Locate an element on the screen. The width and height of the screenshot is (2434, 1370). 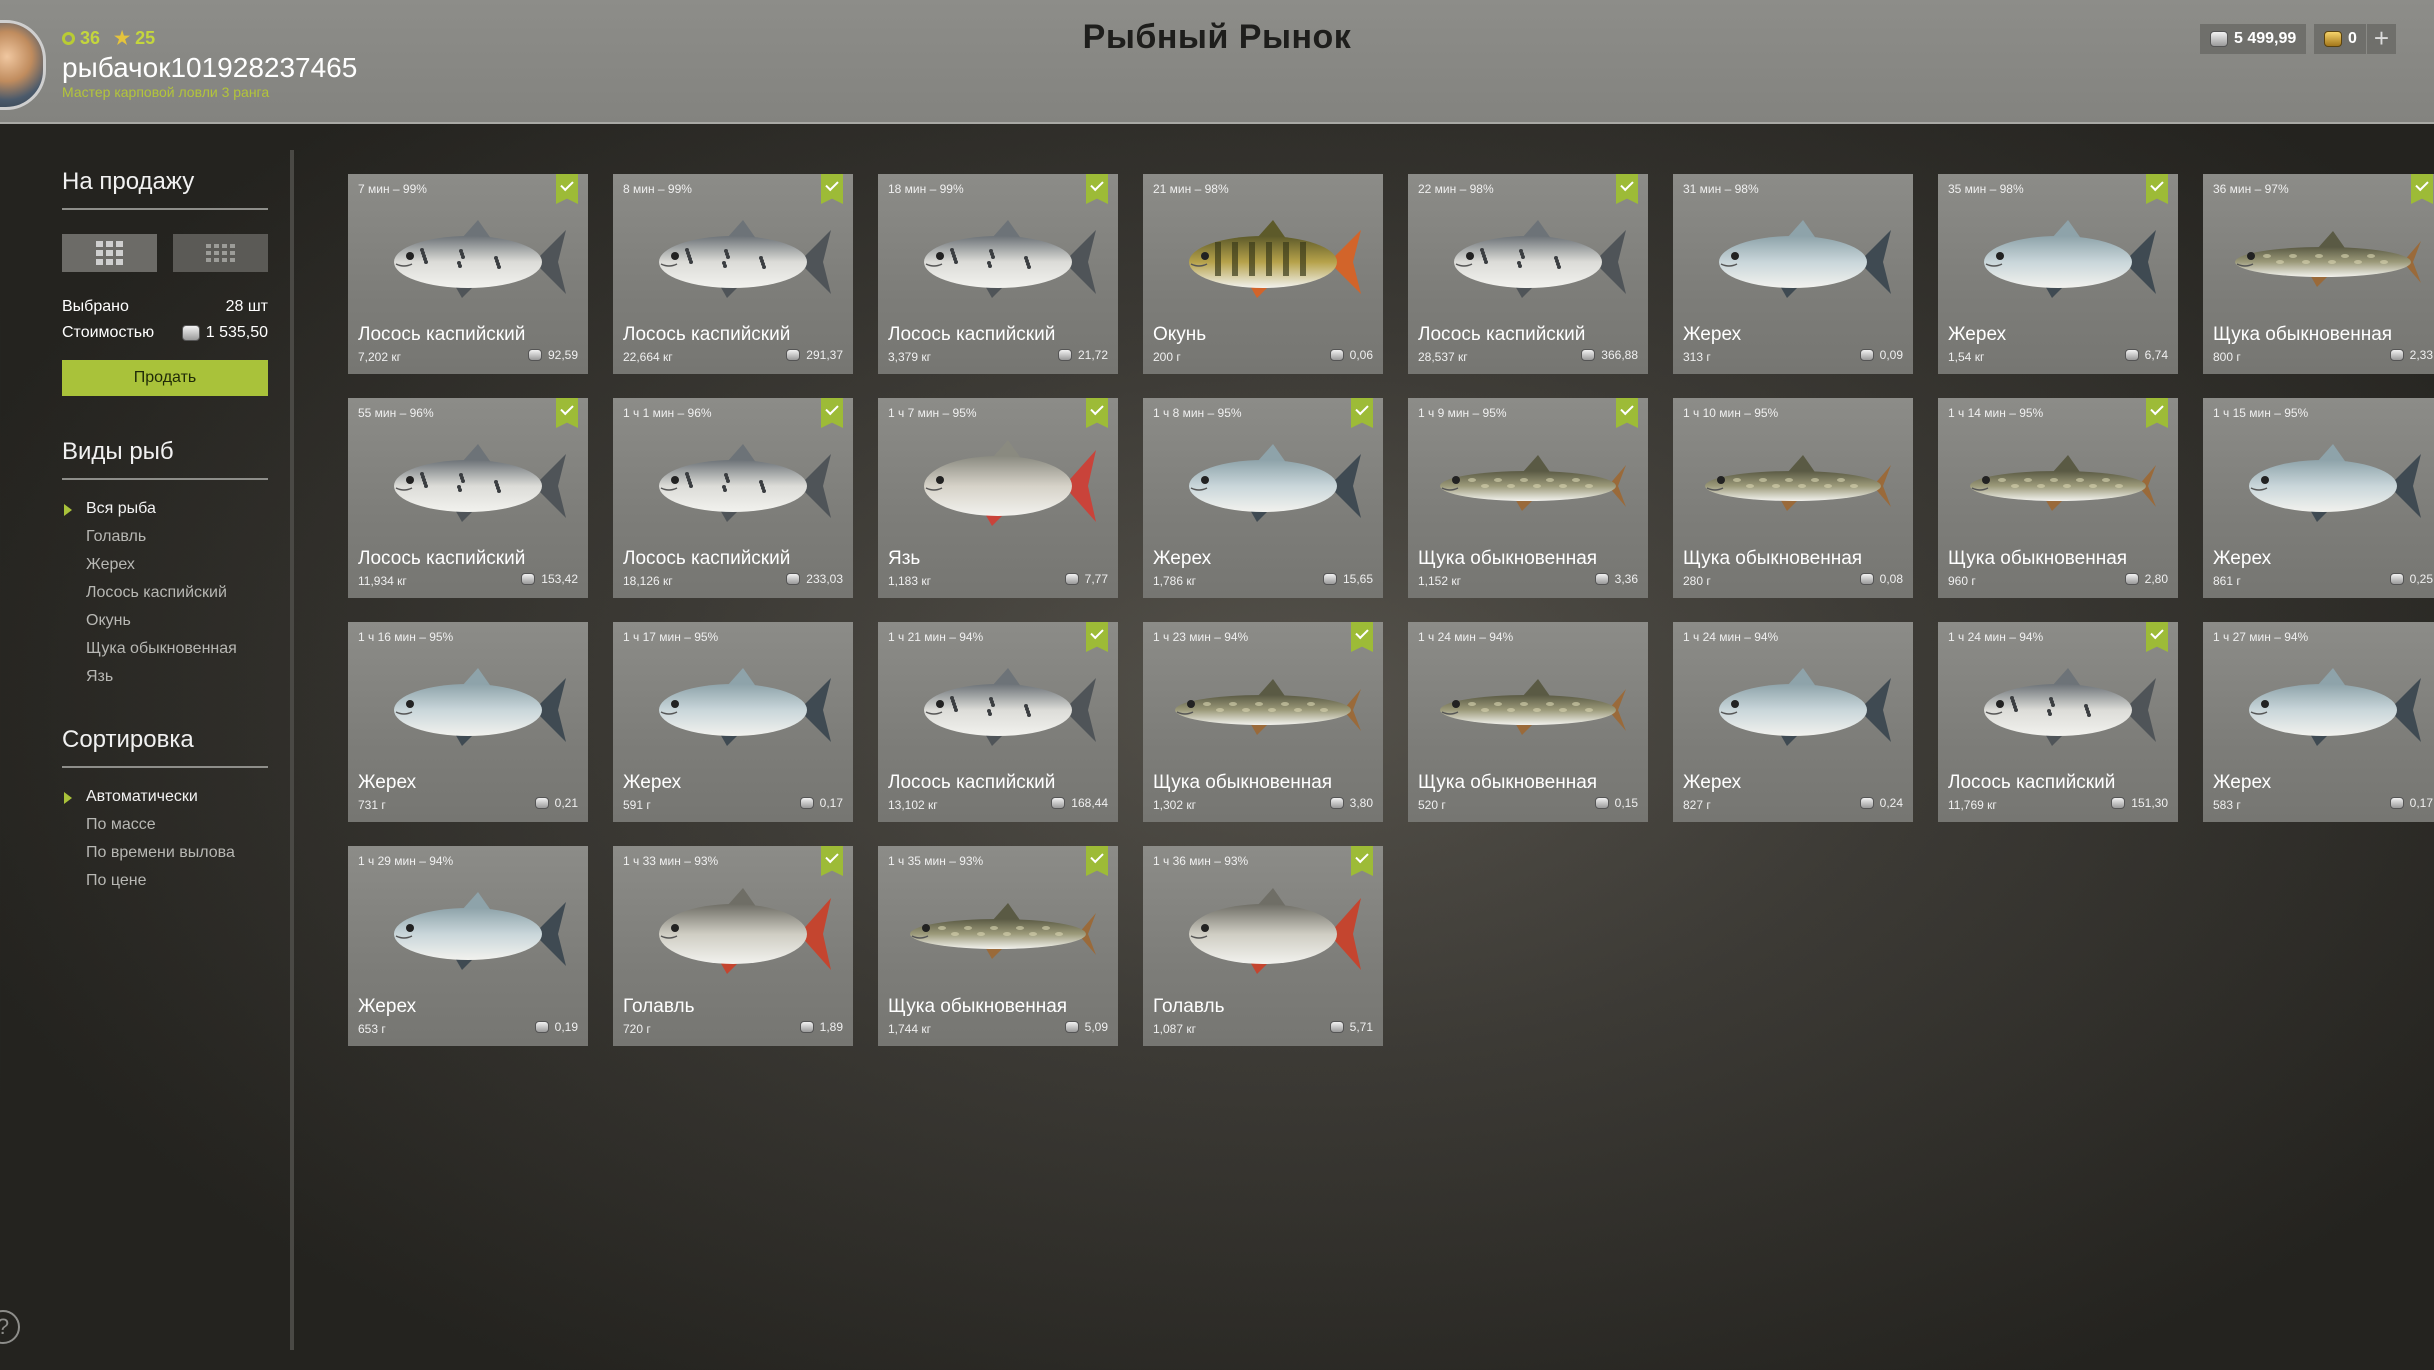
catch-time: 1 ч 27 мин – 94% is located at coordinates (2261, 637).